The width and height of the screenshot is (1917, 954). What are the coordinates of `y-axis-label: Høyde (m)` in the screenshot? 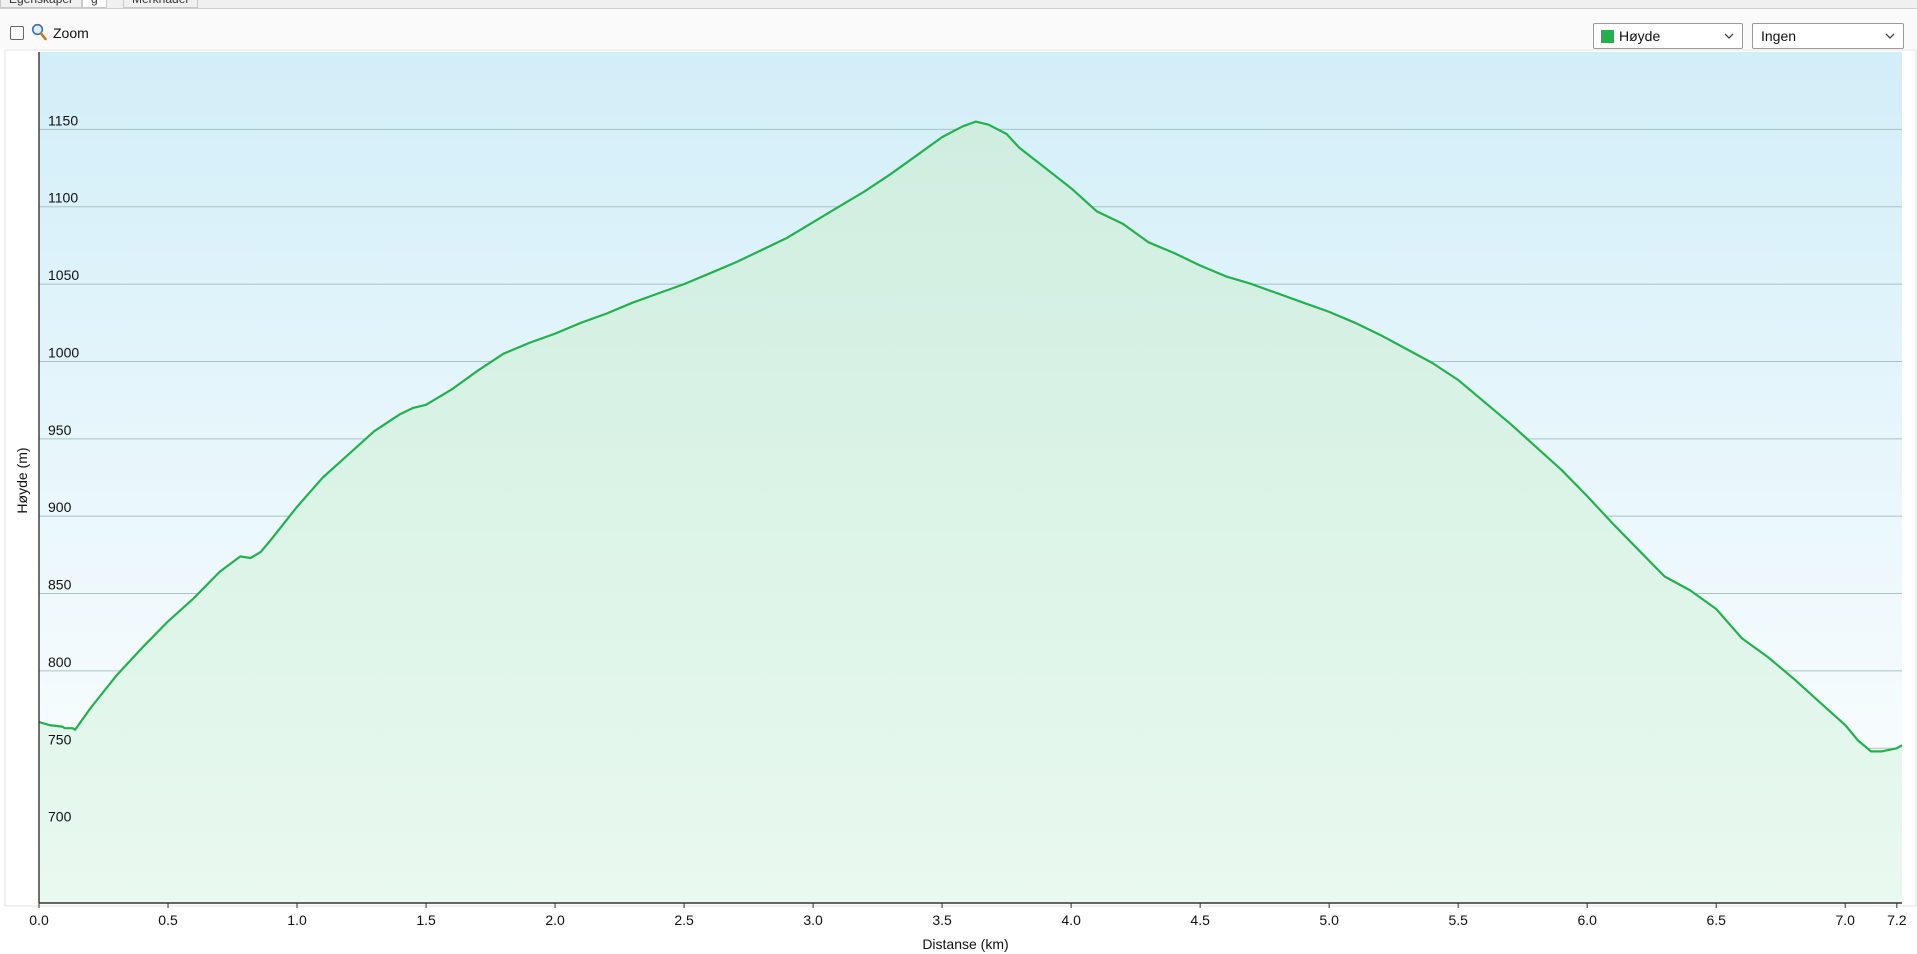 It's located at (22, 480).